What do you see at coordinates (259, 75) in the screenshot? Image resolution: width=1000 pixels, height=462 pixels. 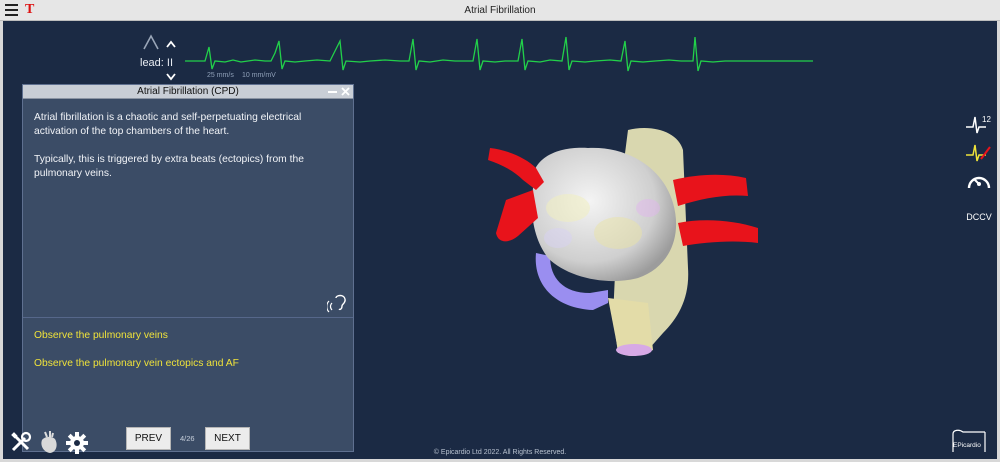 I see `ecg-gain-label: 10 mm/mV` at bounding box center [259, 75].